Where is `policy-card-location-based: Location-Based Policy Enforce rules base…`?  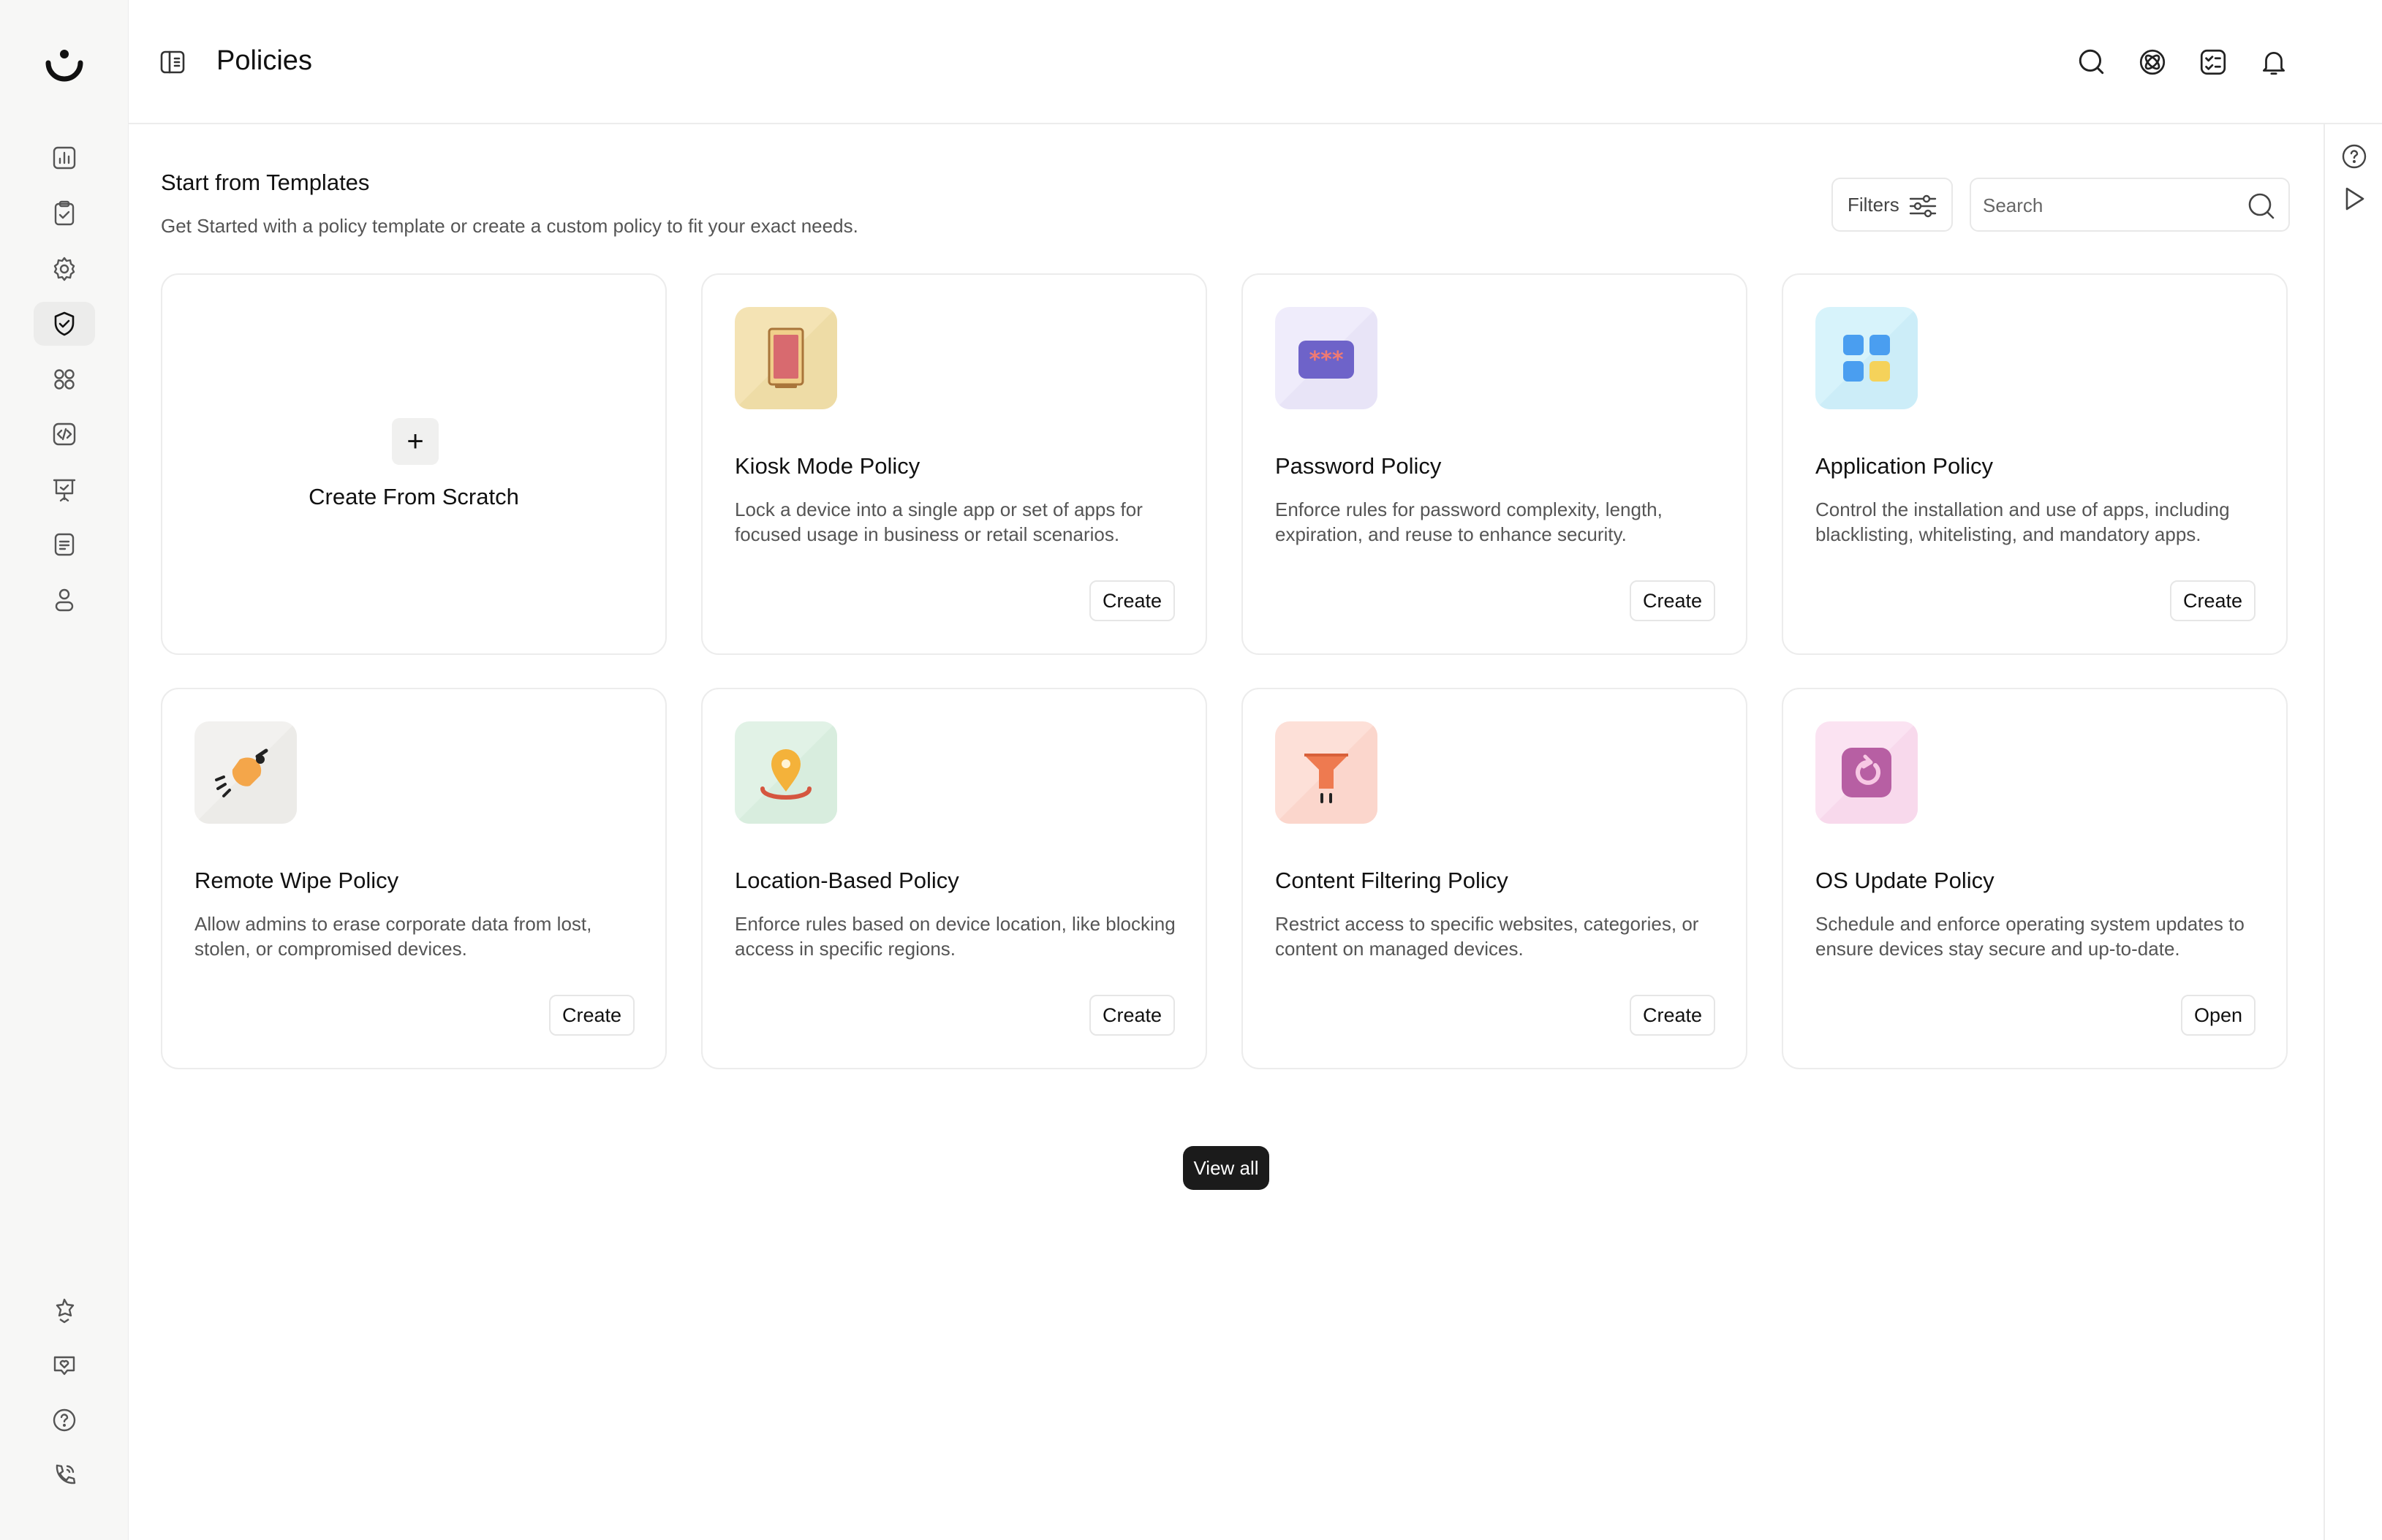
policy-card-location-based: Location-Based Policy Enforce rules base… is located at coordinates (954, 878).